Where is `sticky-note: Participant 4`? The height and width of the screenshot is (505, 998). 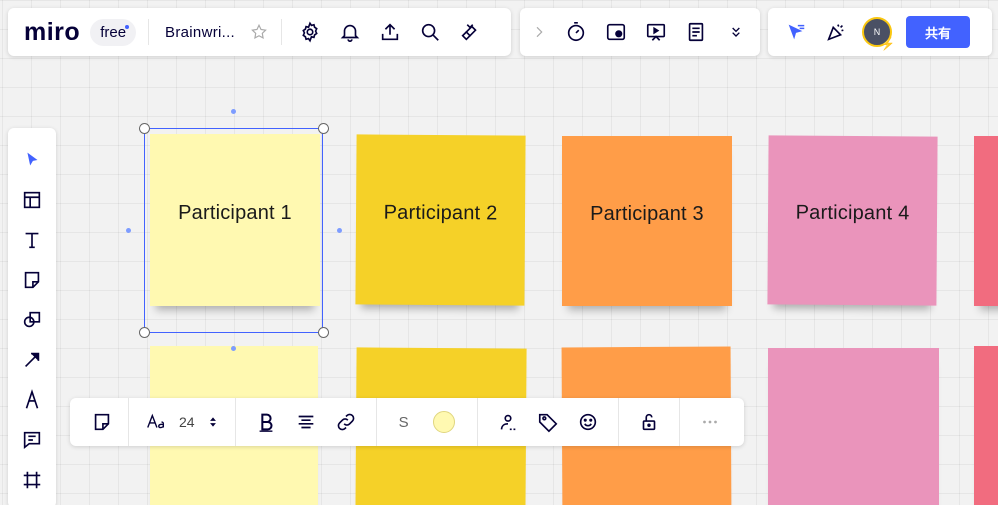 sticky-note: Participant 4 is located at coordinates (852, 220).